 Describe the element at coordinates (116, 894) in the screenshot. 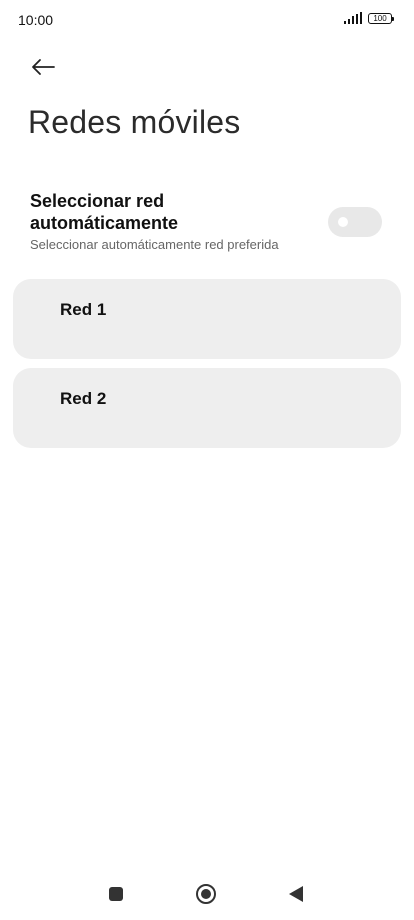

I see `recents-icon` at that location.